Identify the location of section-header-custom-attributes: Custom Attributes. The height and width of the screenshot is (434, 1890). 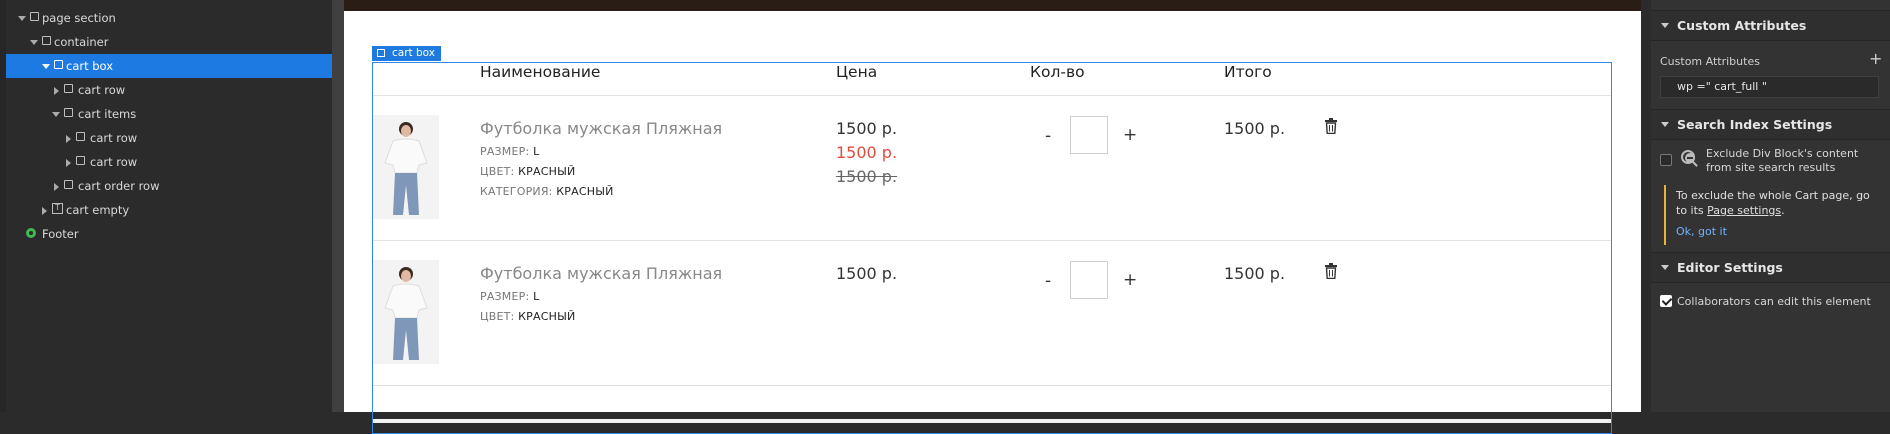
(1770, 25).